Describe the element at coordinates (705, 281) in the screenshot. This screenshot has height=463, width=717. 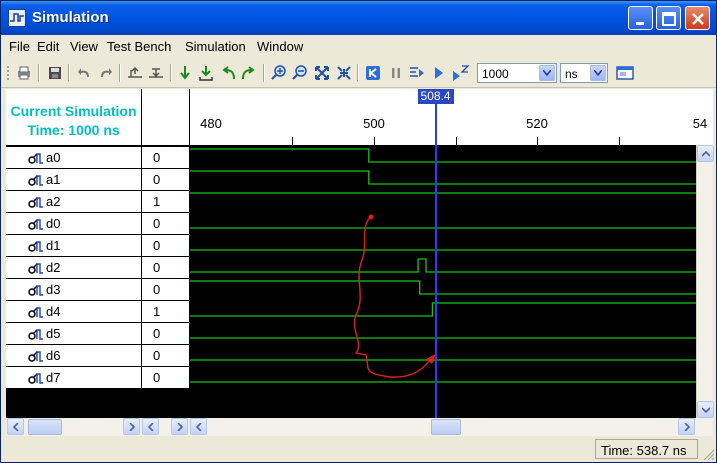
I see `vertical-scrollbar` at that location.